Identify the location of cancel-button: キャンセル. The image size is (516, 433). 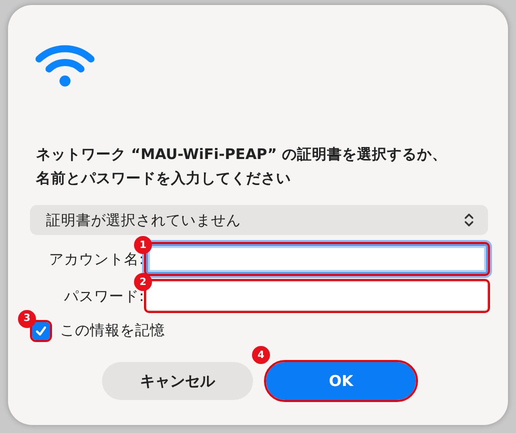
(177, 381).